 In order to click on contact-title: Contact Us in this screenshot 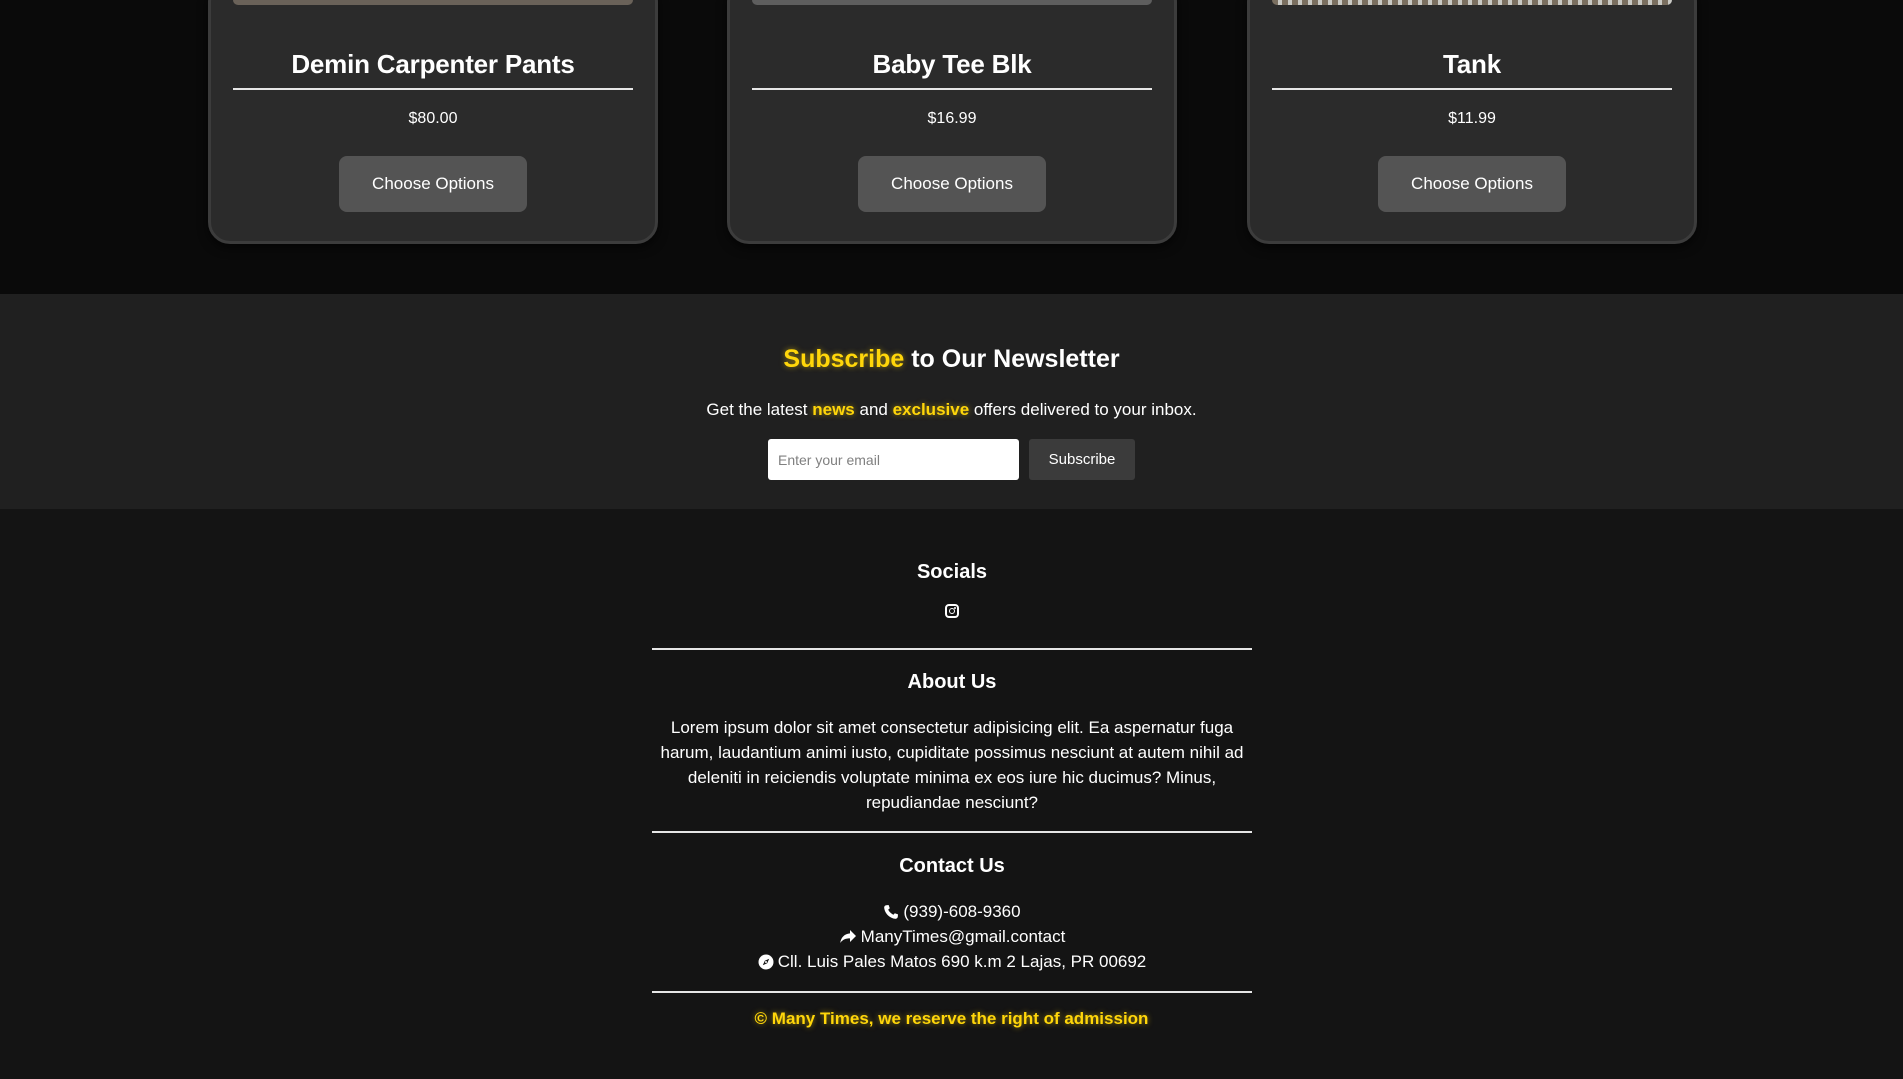, I will do `click(952, 866)`.